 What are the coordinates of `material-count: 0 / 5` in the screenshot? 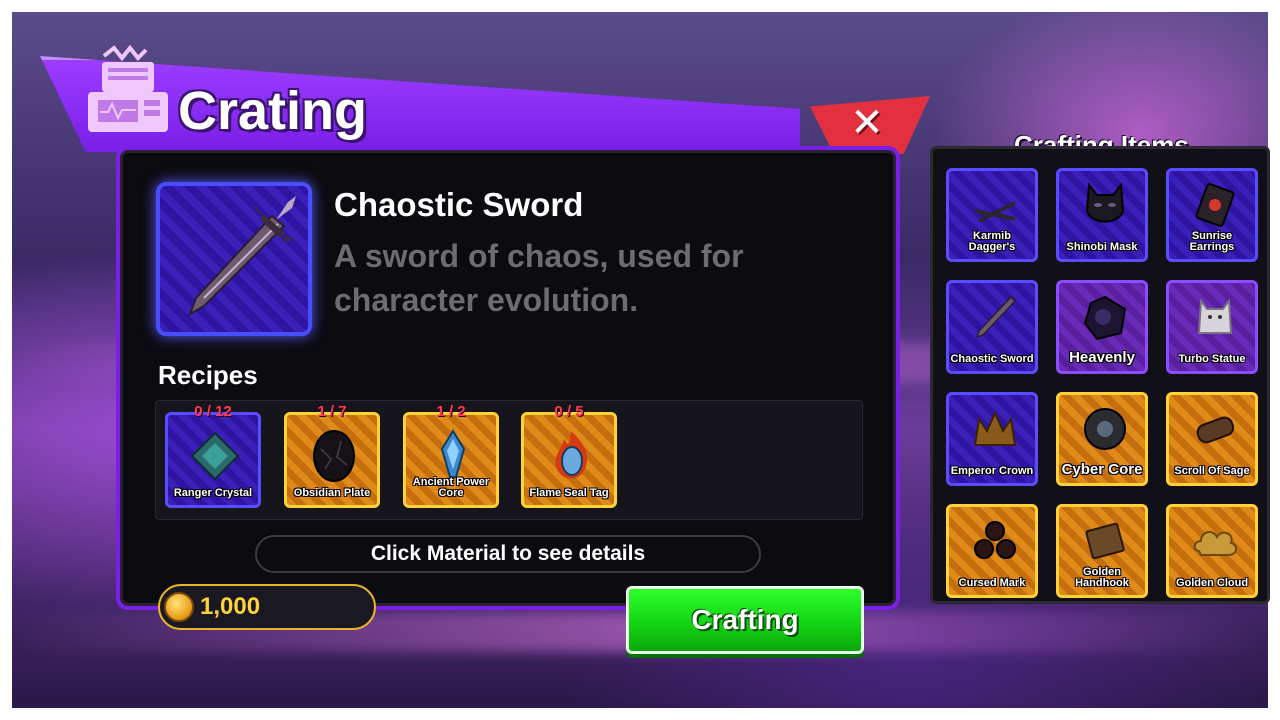 It's located at (569, 411).